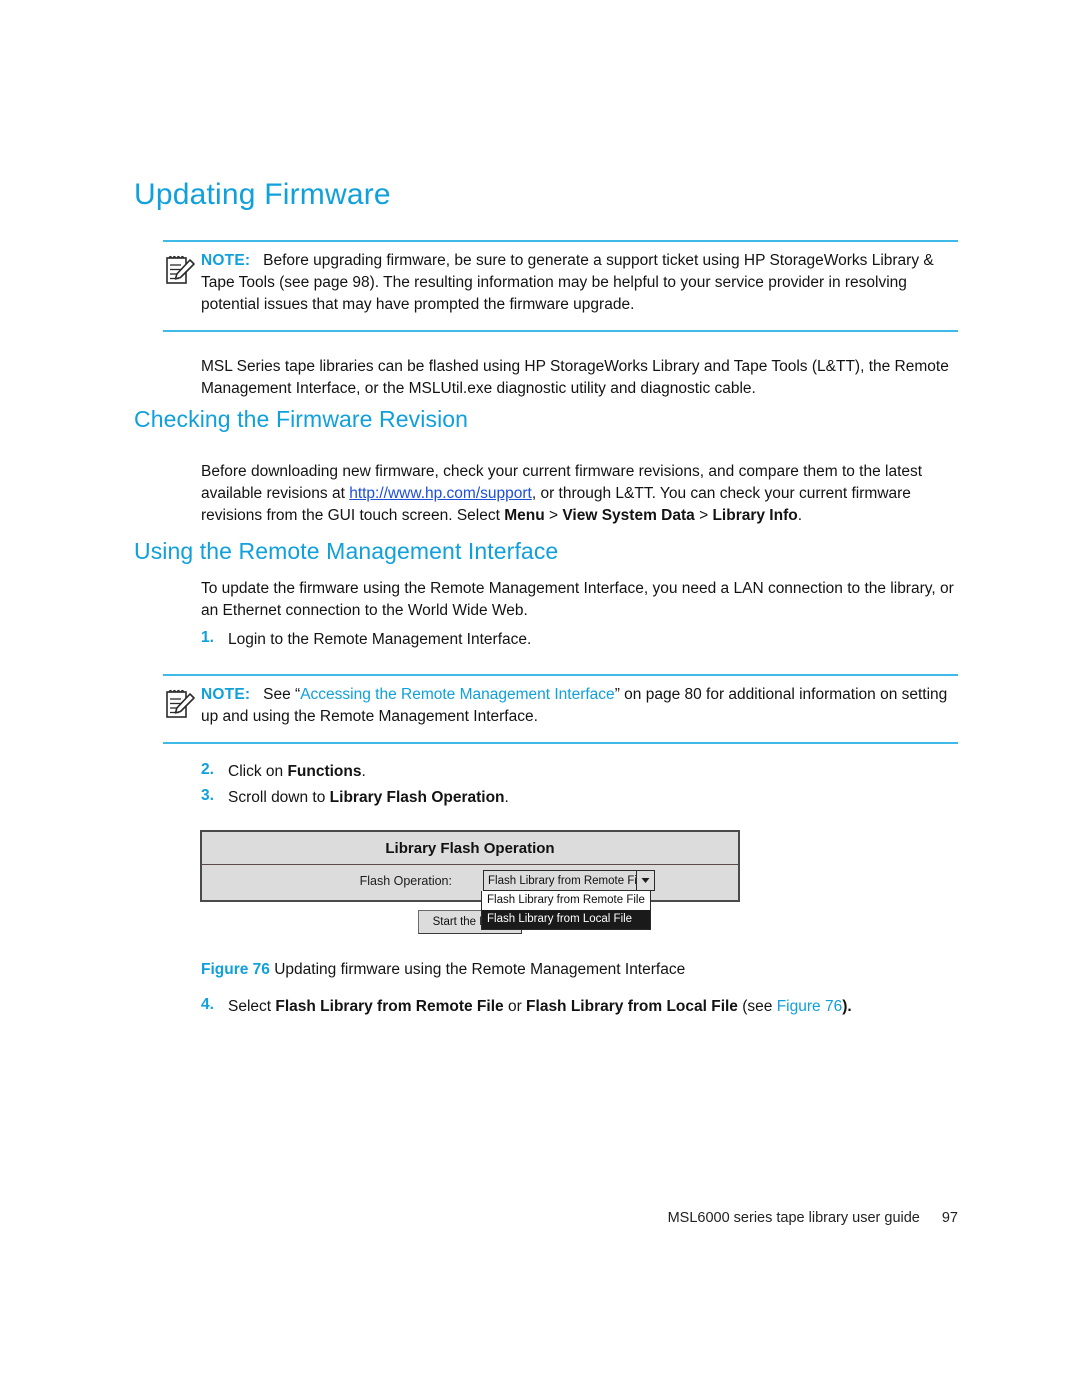 This screenshot has height=1397, width=1080. I want to click on figure-76-cross-reference-link: Figure 76, so click(809, 1006).